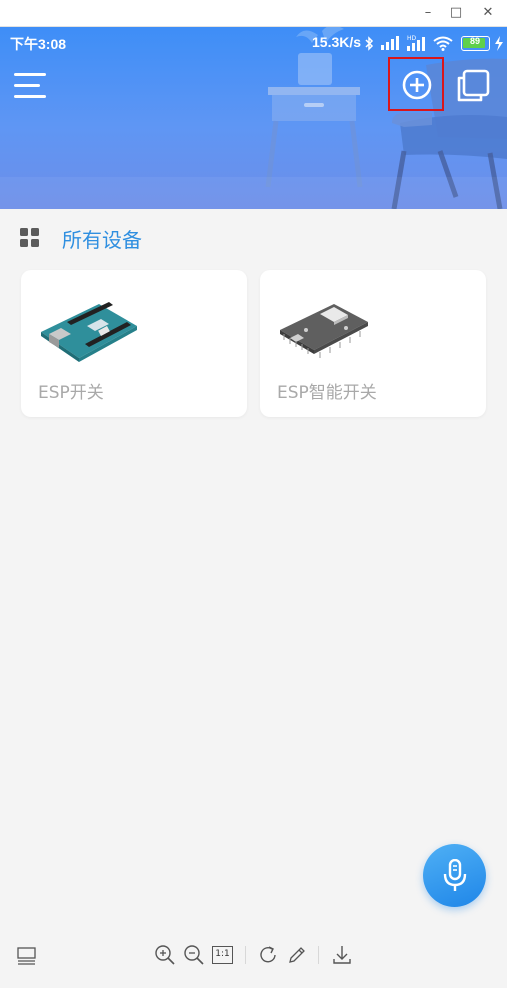 The image size is (507, 988). What do you see at coordinates (324, 331) in the screenshot?
I see `esp-module-icon` at bounding box center [324, 331].